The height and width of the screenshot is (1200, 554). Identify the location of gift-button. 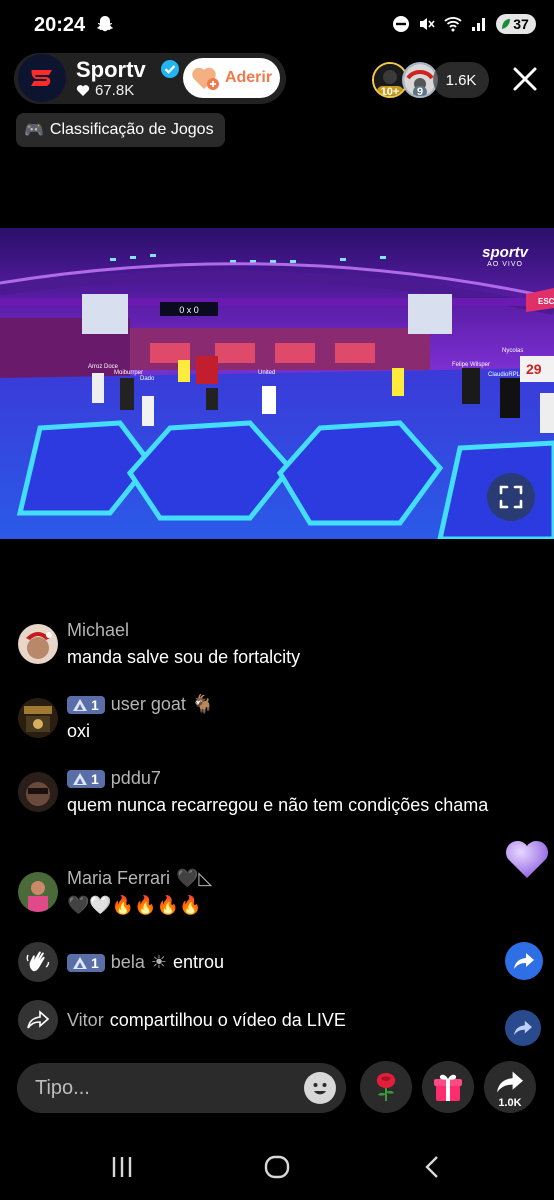
(448, 1087).